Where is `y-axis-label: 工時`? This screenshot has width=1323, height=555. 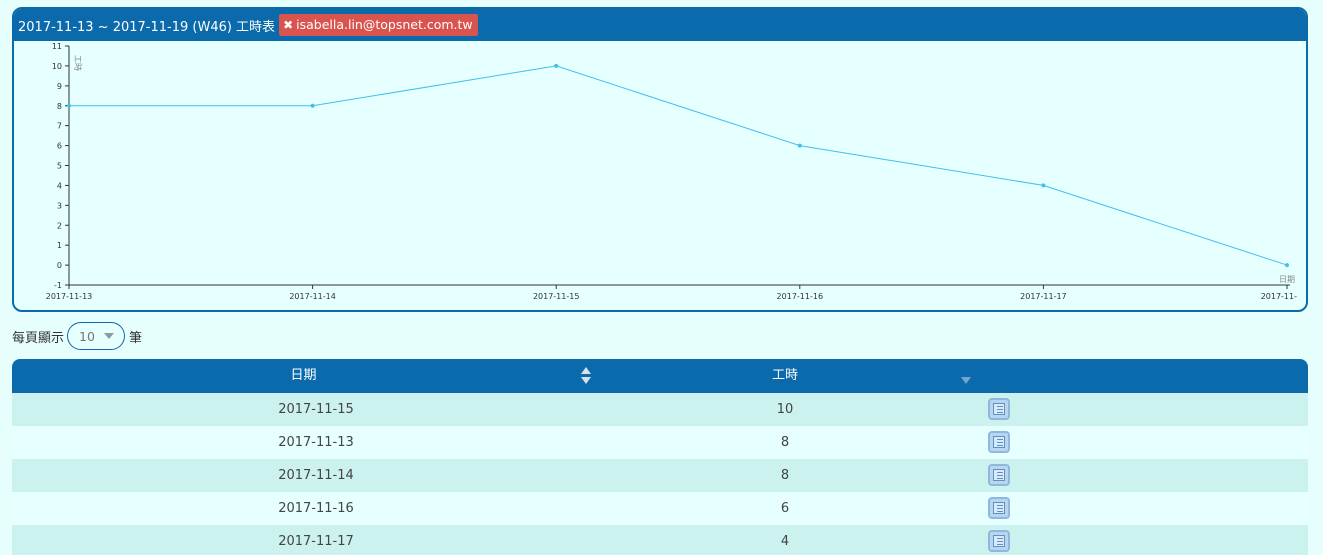
y-axis-label: 工時 is located at coordinates (77, 63).